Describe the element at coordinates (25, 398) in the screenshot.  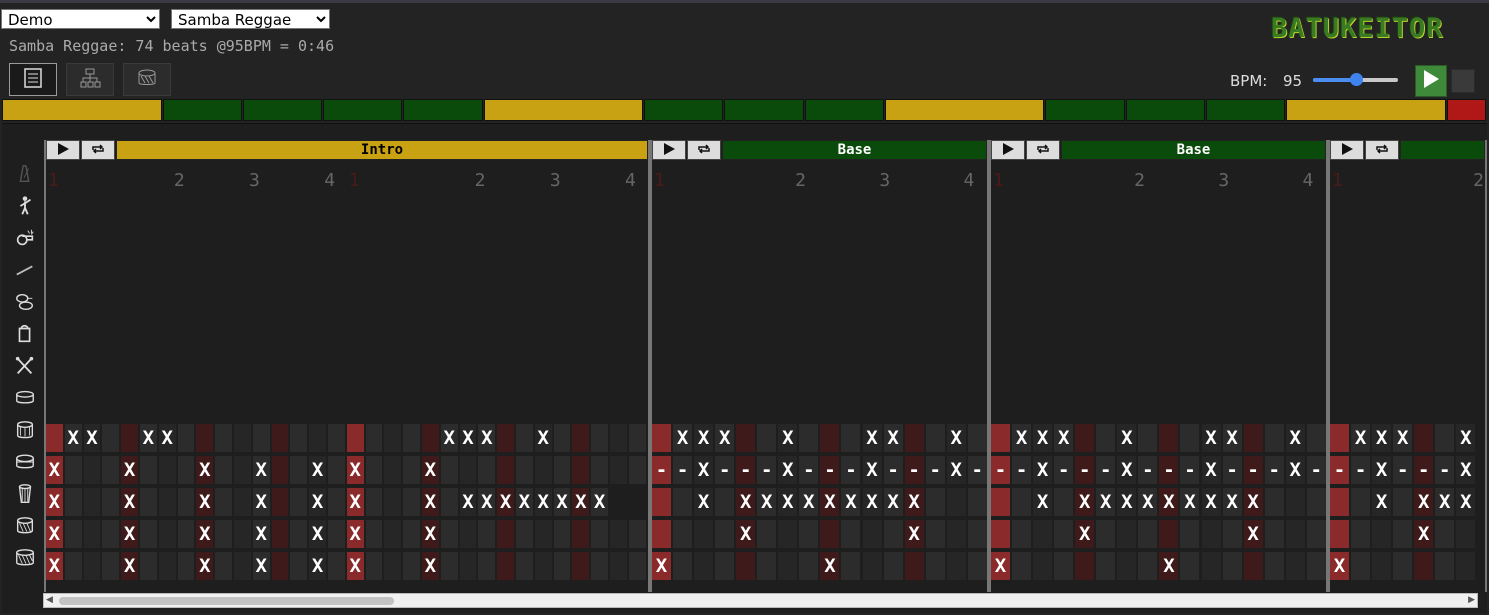
I see `snare-icon` at that location.